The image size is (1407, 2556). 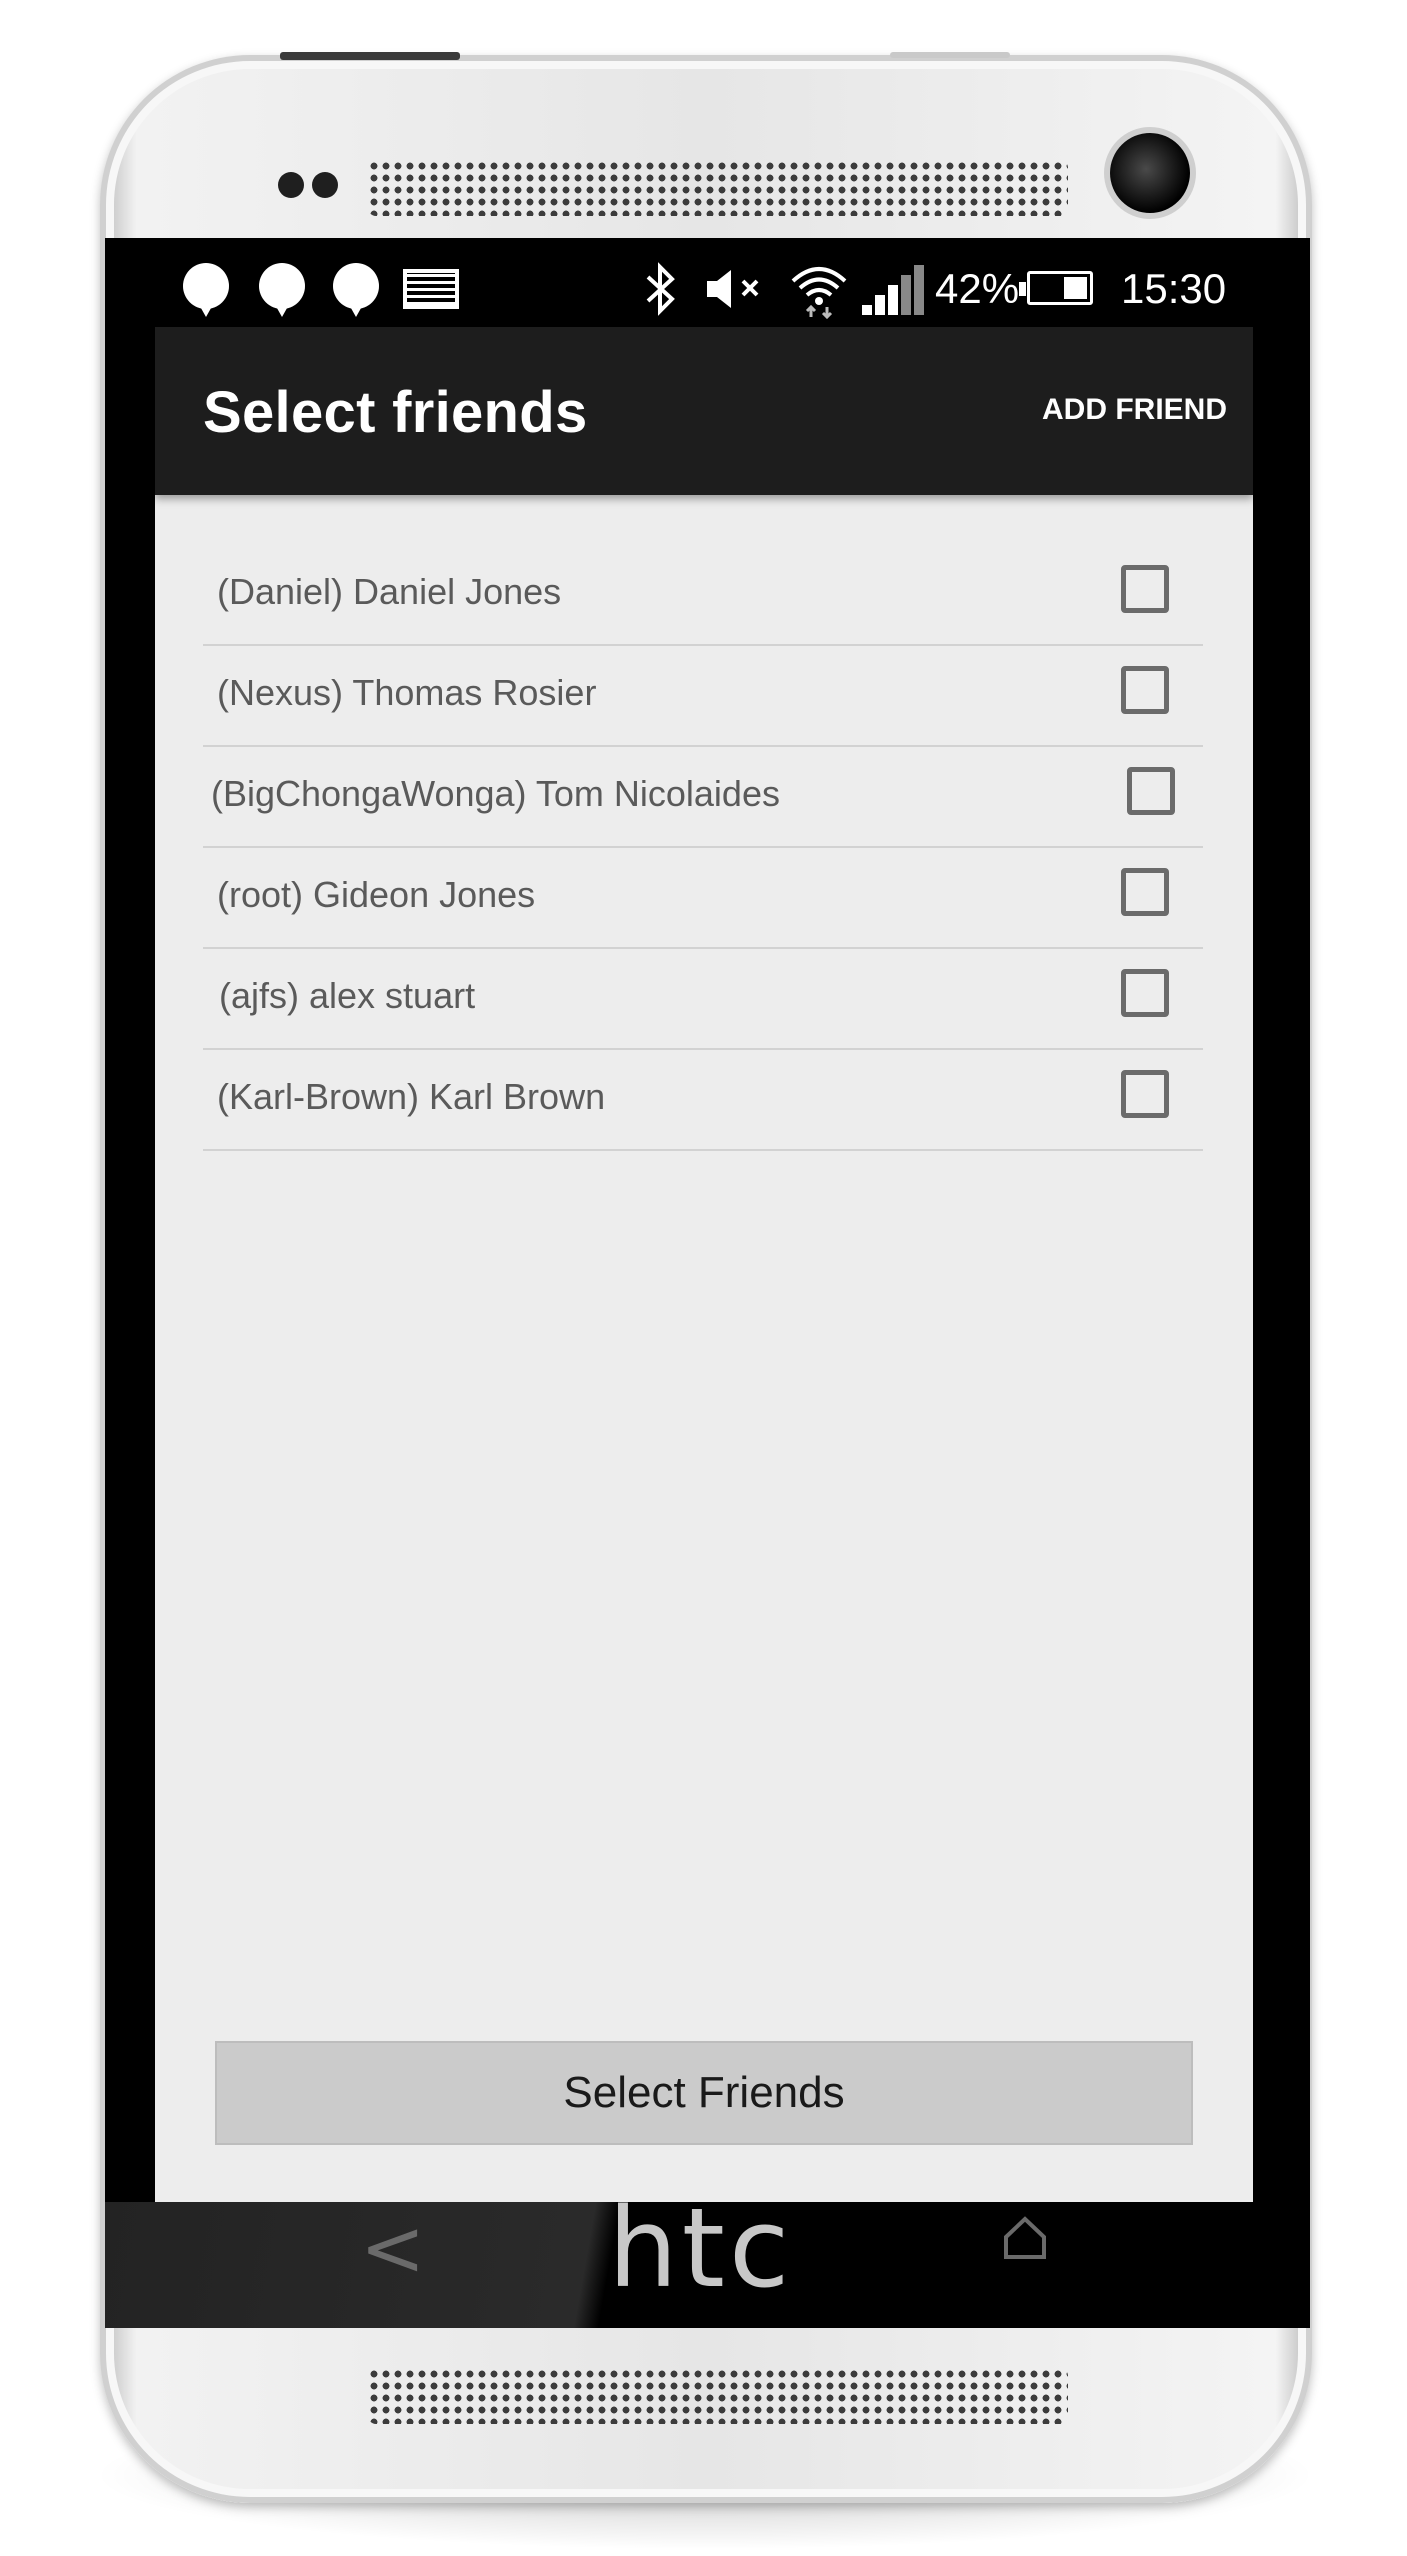 I want to click on mute-icon, so click(x=738, y=289).